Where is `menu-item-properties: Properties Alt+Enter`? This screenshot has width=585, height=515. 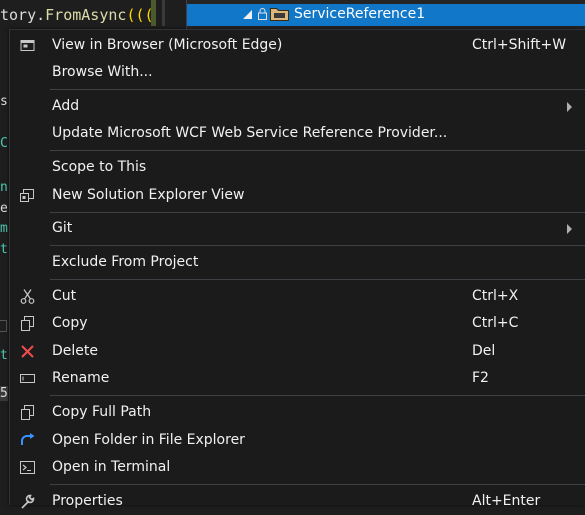 menu-item-properties: Properties Alt+Enter is located at coordinates (297, 501).